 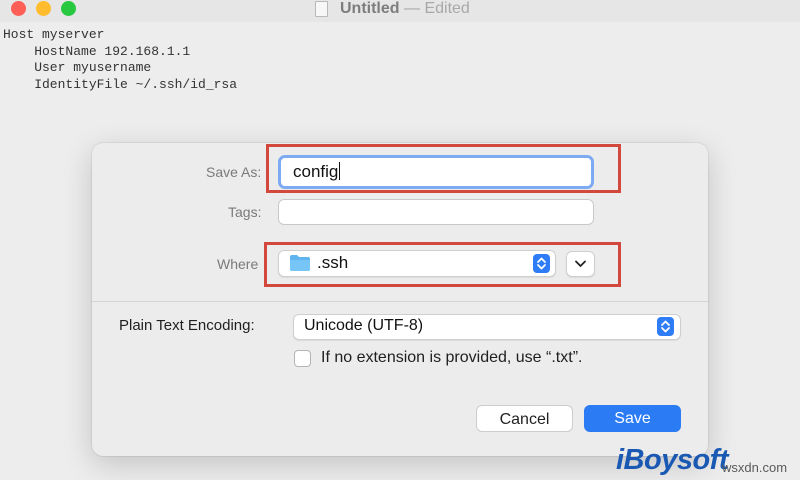 I want to click on window-title: Untitled — Edited, so click(x=405, y=9).